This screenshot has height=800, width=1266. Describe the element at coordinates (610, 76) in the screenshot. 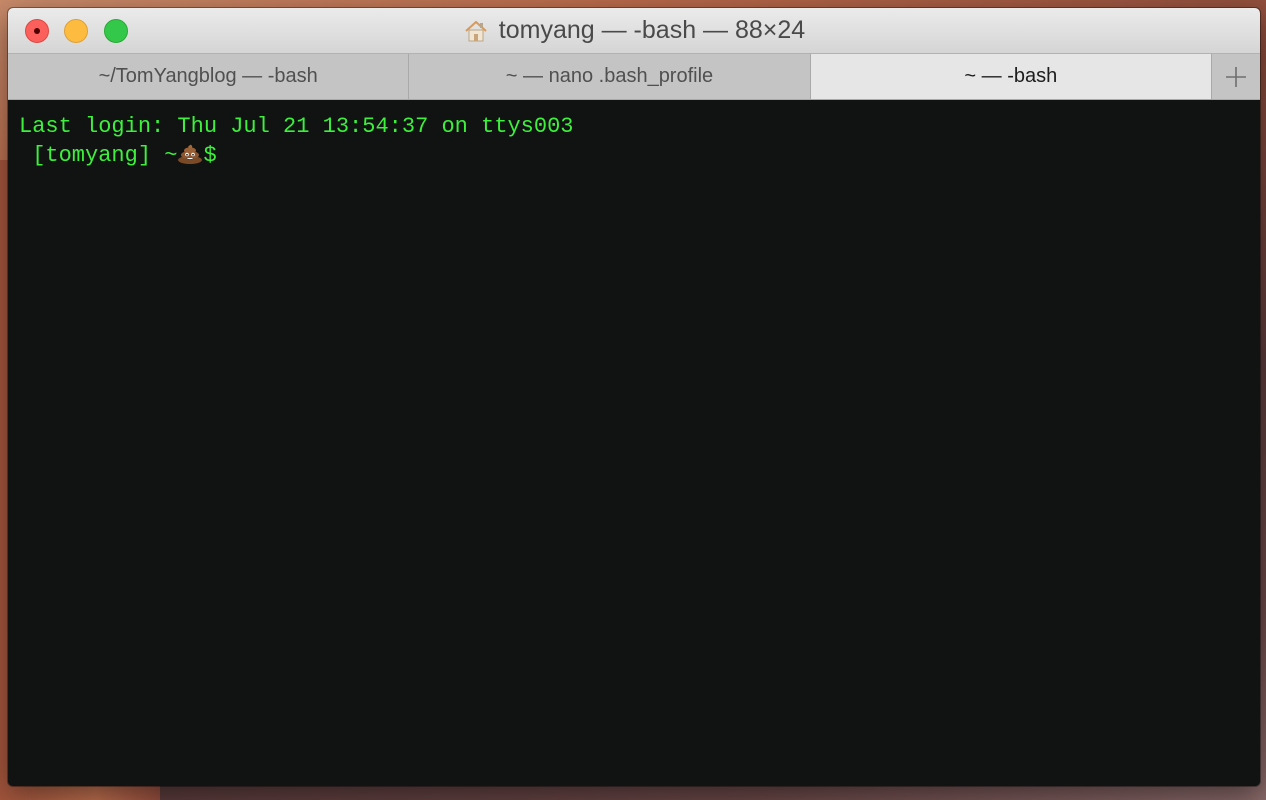

I see `tab-nano-bash-profile: ~ — nano .bash_profile` at that location.